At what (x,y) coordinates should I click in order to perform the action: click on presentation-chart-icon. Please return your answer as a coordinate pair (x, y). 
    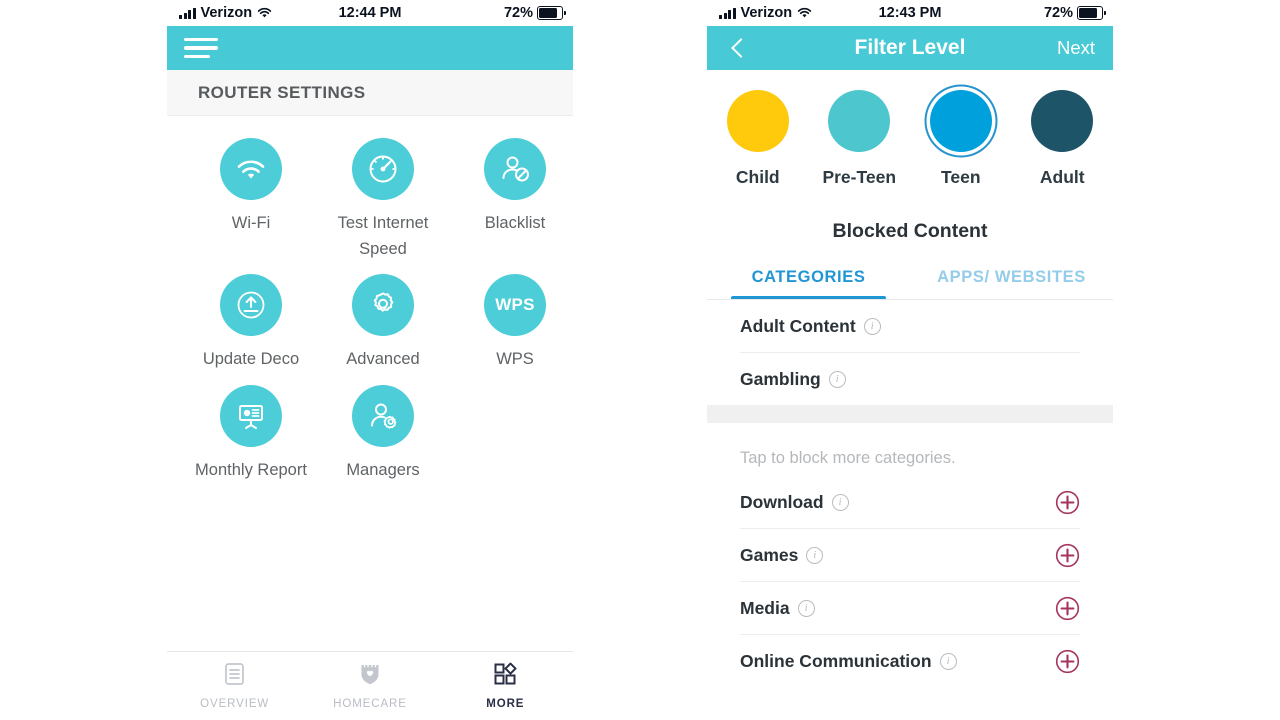
    Looking at the image, I should click on (251, 415).